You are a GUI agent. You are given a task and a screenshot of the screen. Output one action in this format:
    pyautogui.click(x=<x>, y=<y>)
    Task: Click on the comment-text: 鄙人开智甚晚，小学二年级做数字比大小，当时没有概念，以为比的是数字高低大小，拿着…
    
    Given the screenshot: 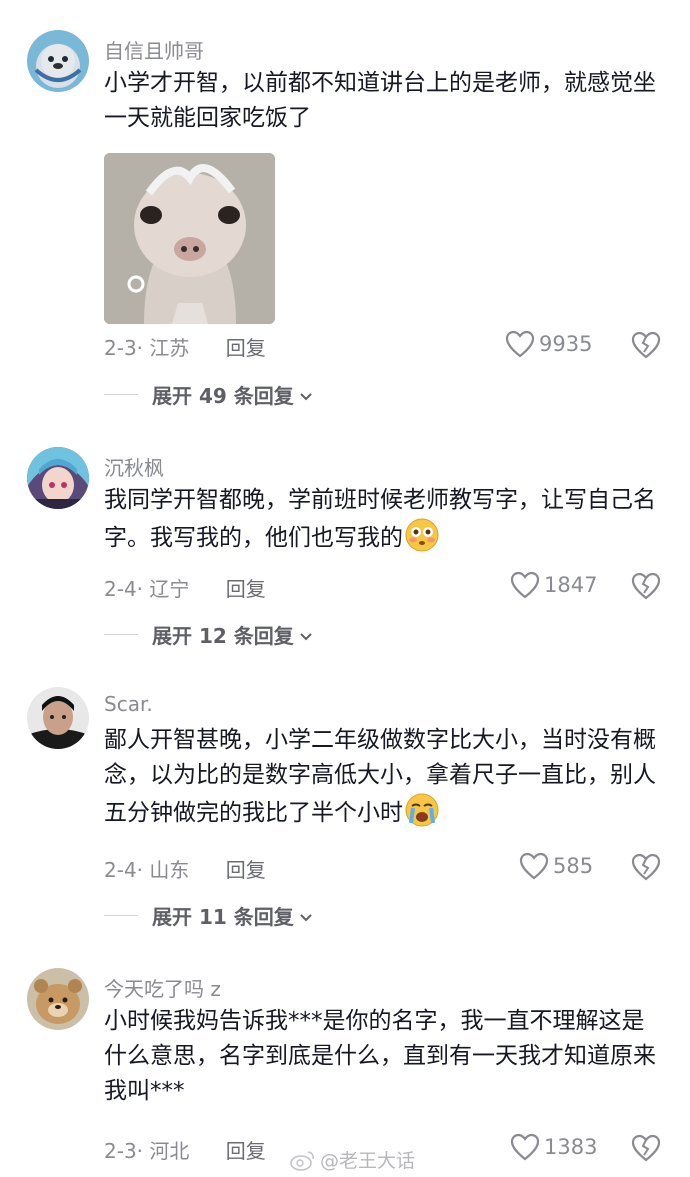 What is the action you would take?
    pyautogui.click(x=384, y=777)
    